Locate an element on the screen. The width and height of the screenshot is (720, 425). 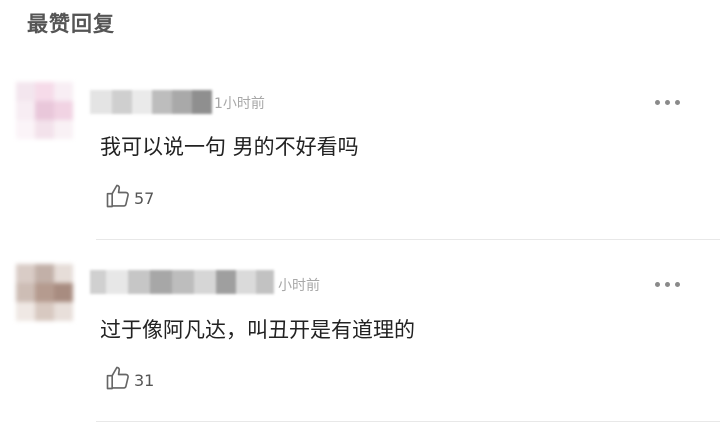
comment-text: 过于像阿凡达，叫丑开是有道理的 is located at coordinates (257, 330).